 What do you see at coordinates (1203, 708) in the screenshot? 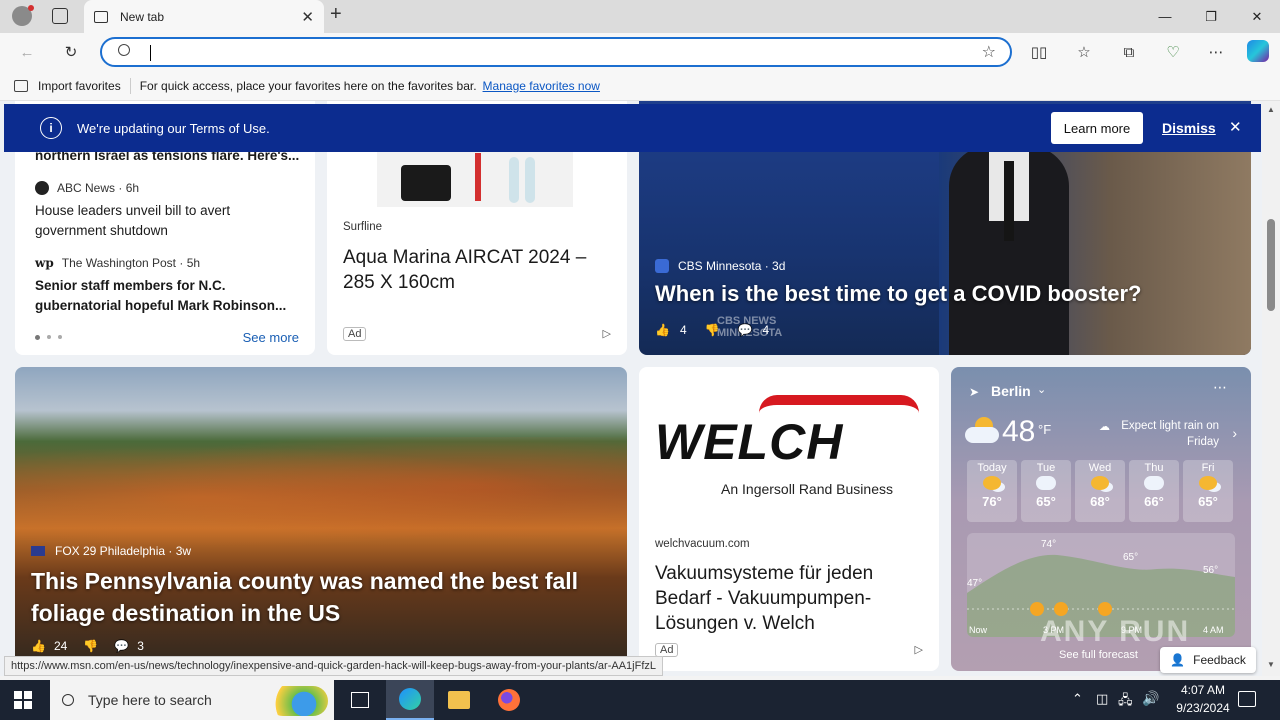
I see `clock-date: 9/23/2024` at bounding box center [1203, 708].